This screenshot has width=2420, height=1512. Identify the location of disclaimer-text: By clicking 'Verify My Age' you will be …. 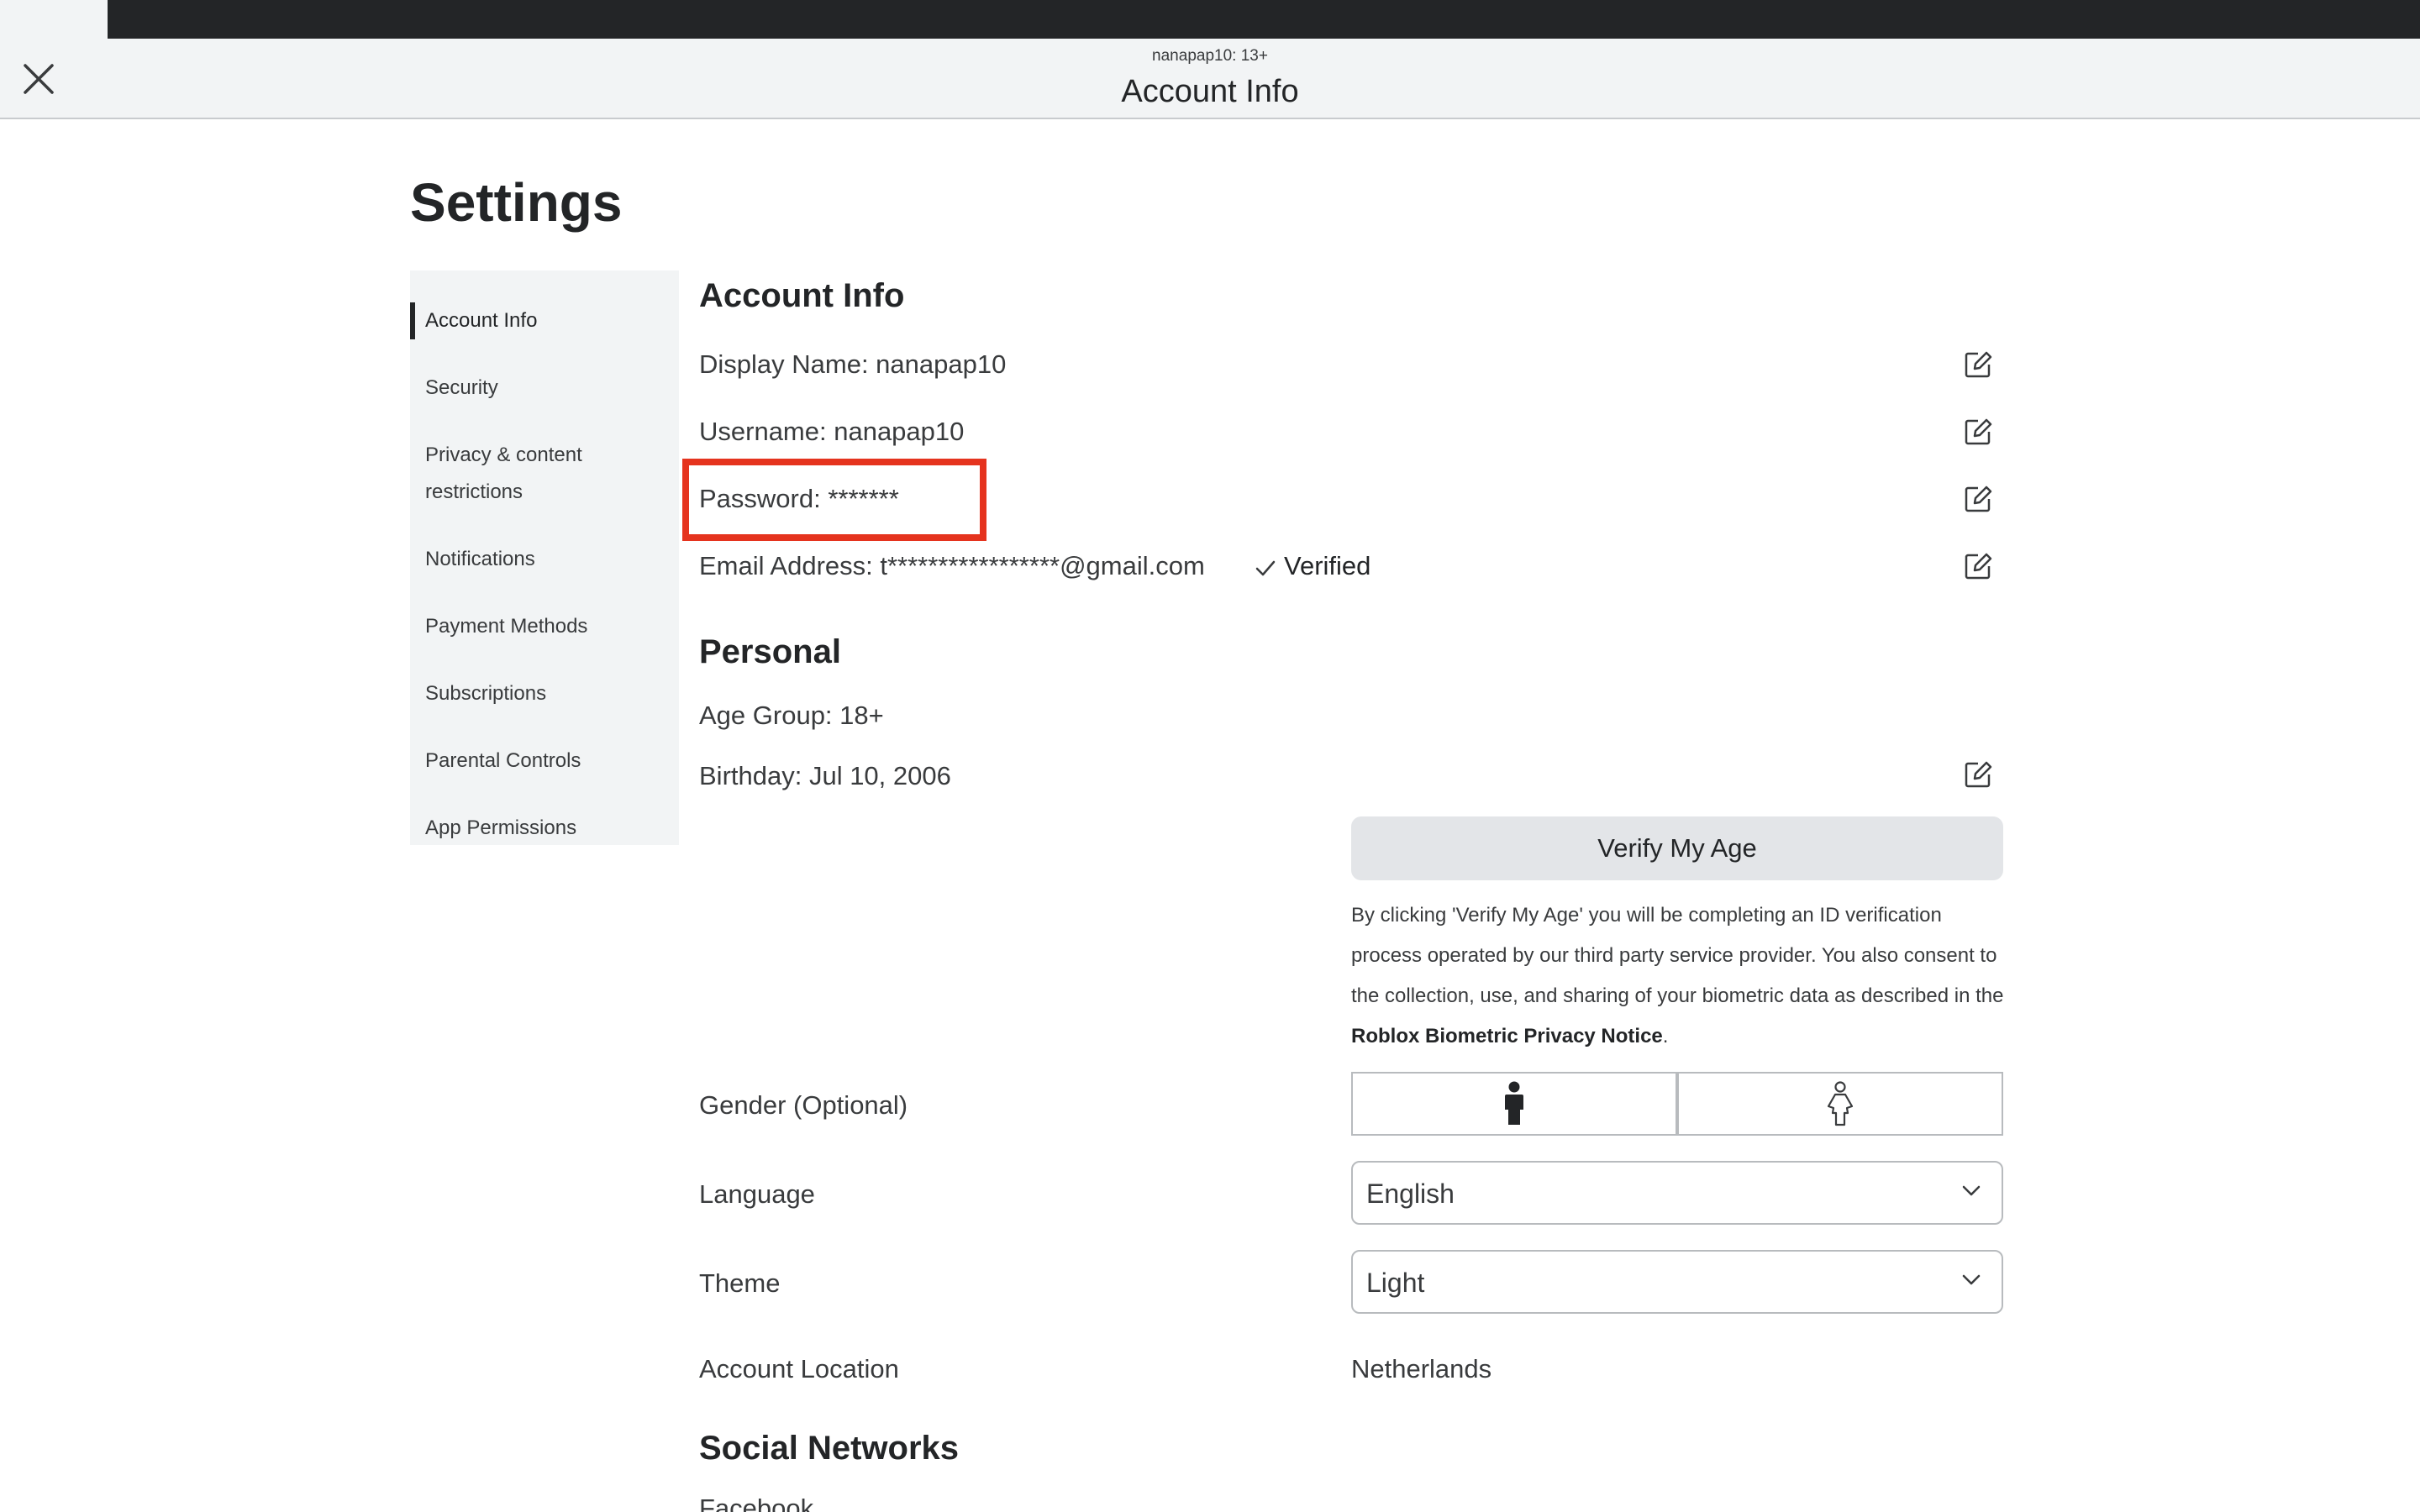
(1678, 955).